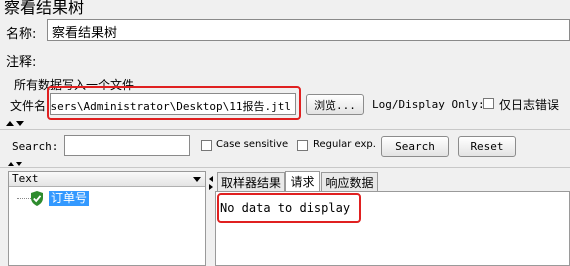 Image resolution: width=570 pixels, height=266 pixels. Describe the element at coordinates (206, 145) in the screenshot. I see `case-sensitive-checkbox` at that location.